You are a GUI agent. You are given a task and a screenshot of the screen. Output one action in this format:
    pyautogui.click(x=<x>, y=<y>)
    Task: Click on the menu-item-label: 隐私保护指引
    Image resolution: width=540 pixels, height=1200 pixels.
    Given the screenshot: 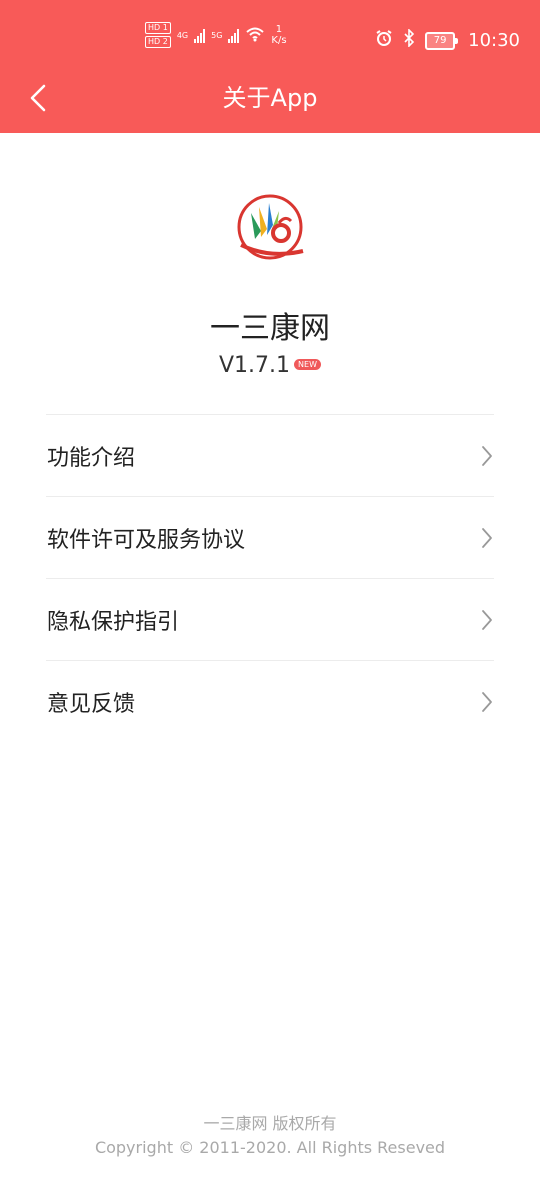 What is the action you would take?
    pyautogui.click(x=113, y=622)
    